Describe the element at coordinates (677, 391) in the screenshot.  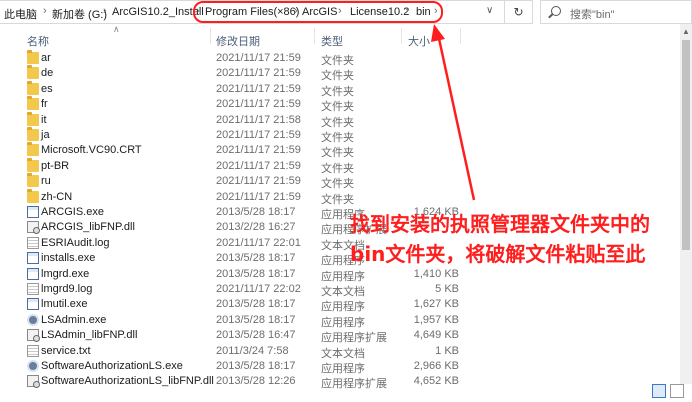
I see `large-icons-view-icon` at that location.